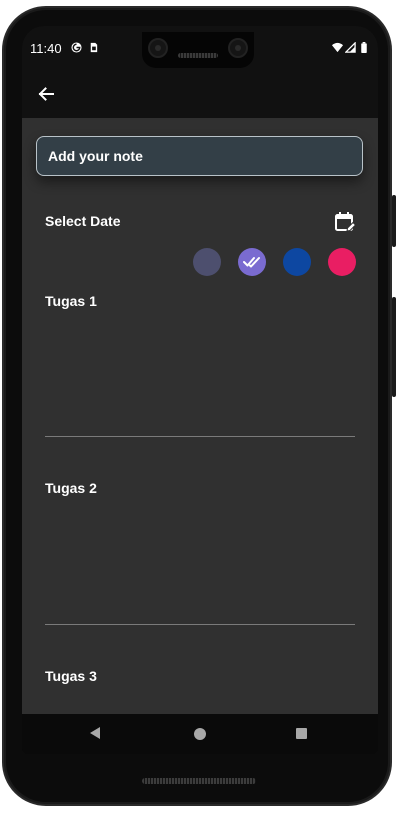 Image resolution: width=402 pixels, height=813 pixels. Describe the element at coordinates (207, 262) in the screenshot. I see `color-swatch-slate` at that location.